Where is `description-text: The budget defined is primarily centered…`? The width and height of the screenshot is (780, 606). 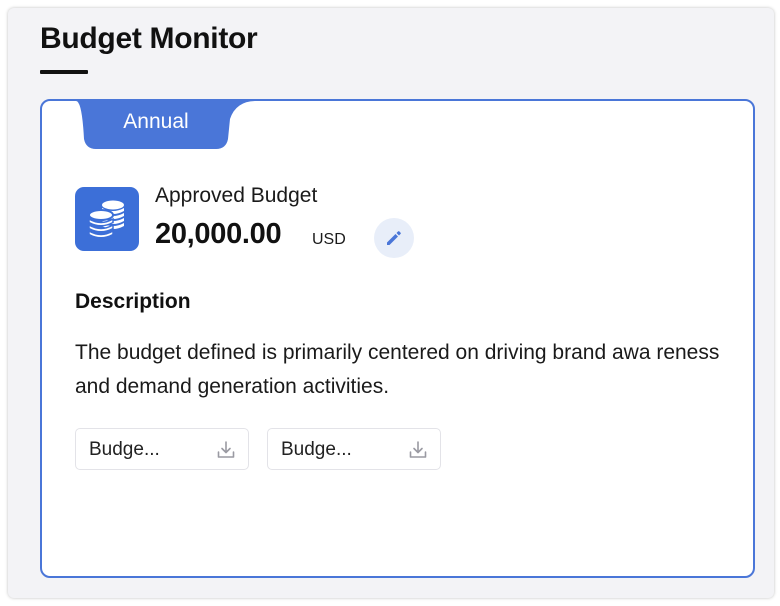 description-text: The budget defined is primarily centered… is located at coordinates (397, 369).